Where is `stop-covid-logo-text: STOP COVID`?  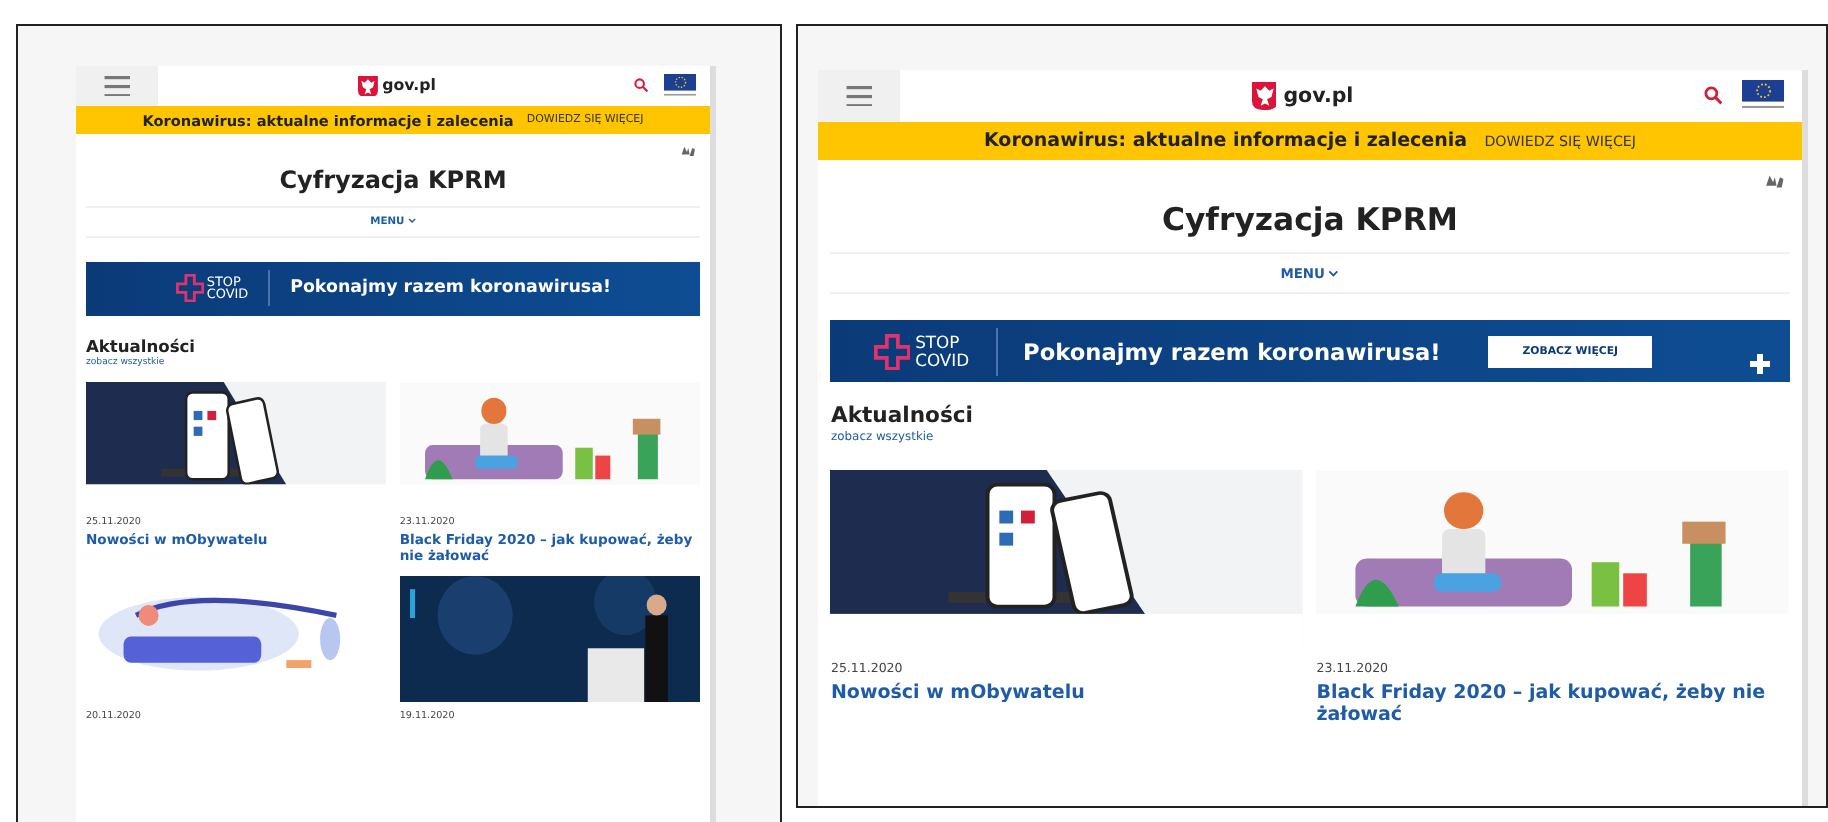 stop-covid-logo-text: STOP COVID is located at coordinates (942, 351).